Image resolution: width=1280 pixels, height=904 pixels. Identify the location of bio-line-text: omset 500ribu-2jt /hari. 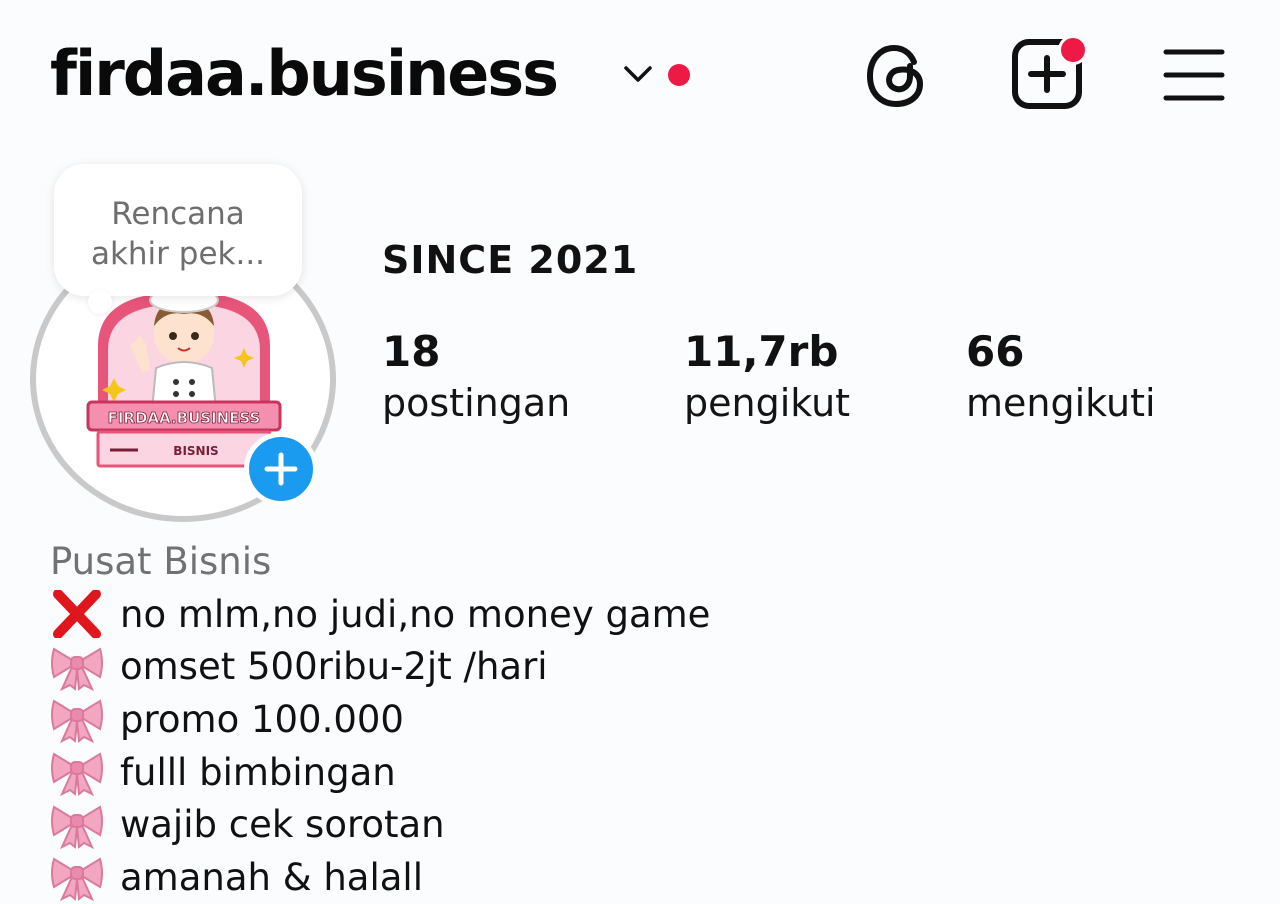
(334, 667).